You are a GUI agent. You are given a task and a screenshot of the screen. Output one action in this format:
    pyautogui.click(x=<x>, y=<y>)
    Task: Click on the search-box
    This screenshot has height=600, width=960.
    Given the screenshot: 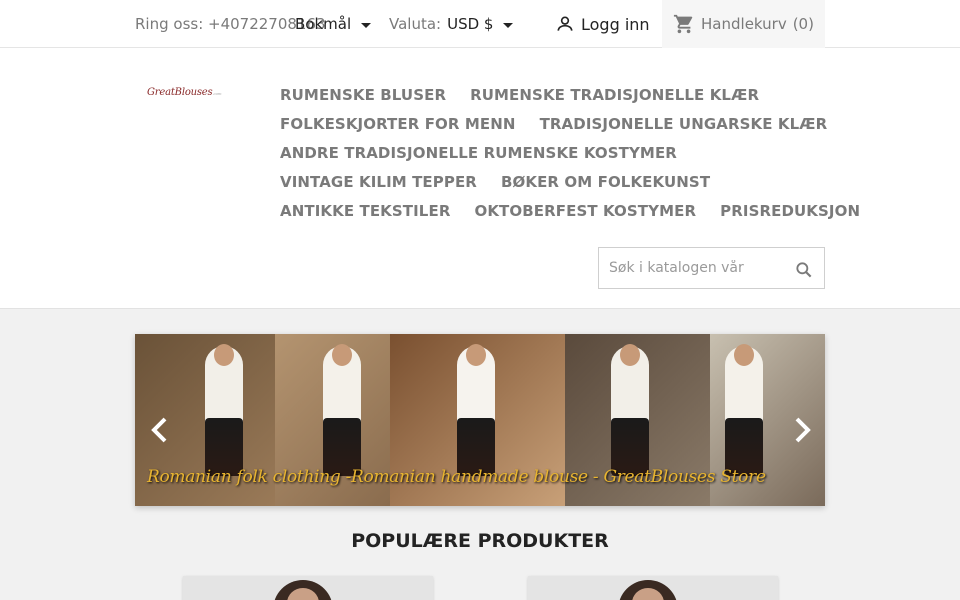 What is the action you would take?
    pyautogui.click(x=711, y=268)
    